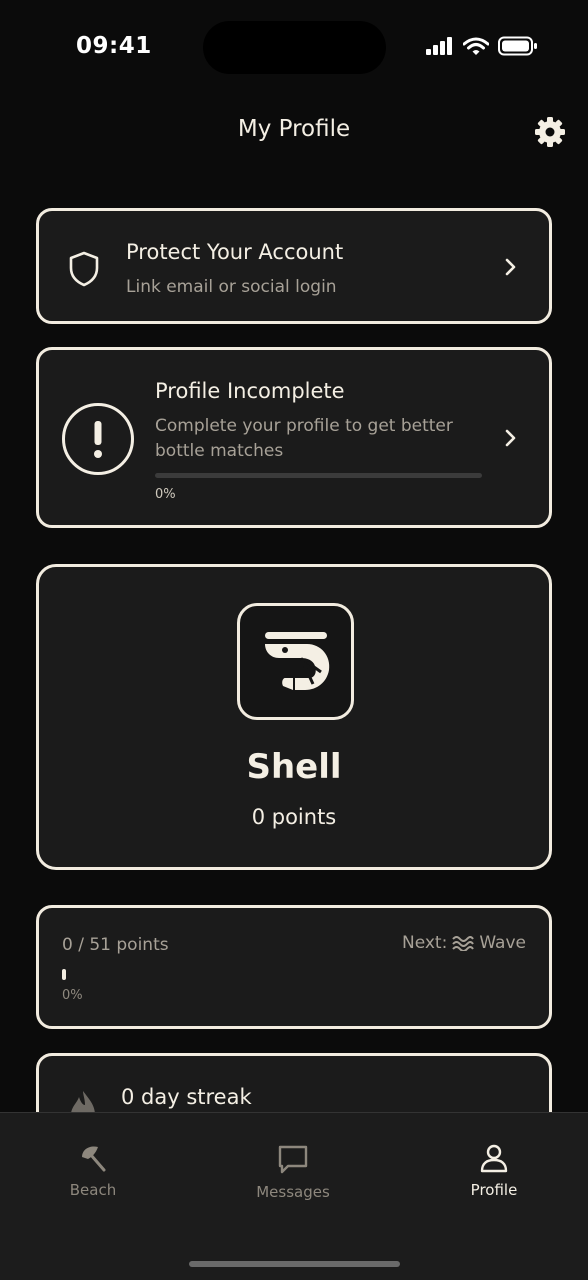  I want to click on rank-badge, so click(295, 661).